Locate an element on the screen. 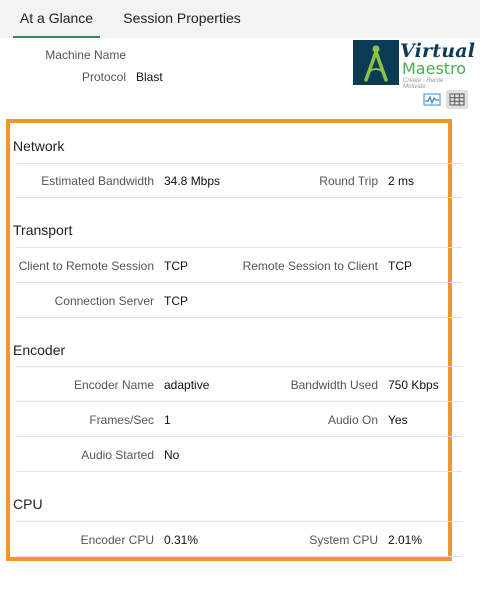 Image resolution: width=480 pixels, height=591 pixels. tab-session-properties: Session Properties is located at coordinates (182, 19).